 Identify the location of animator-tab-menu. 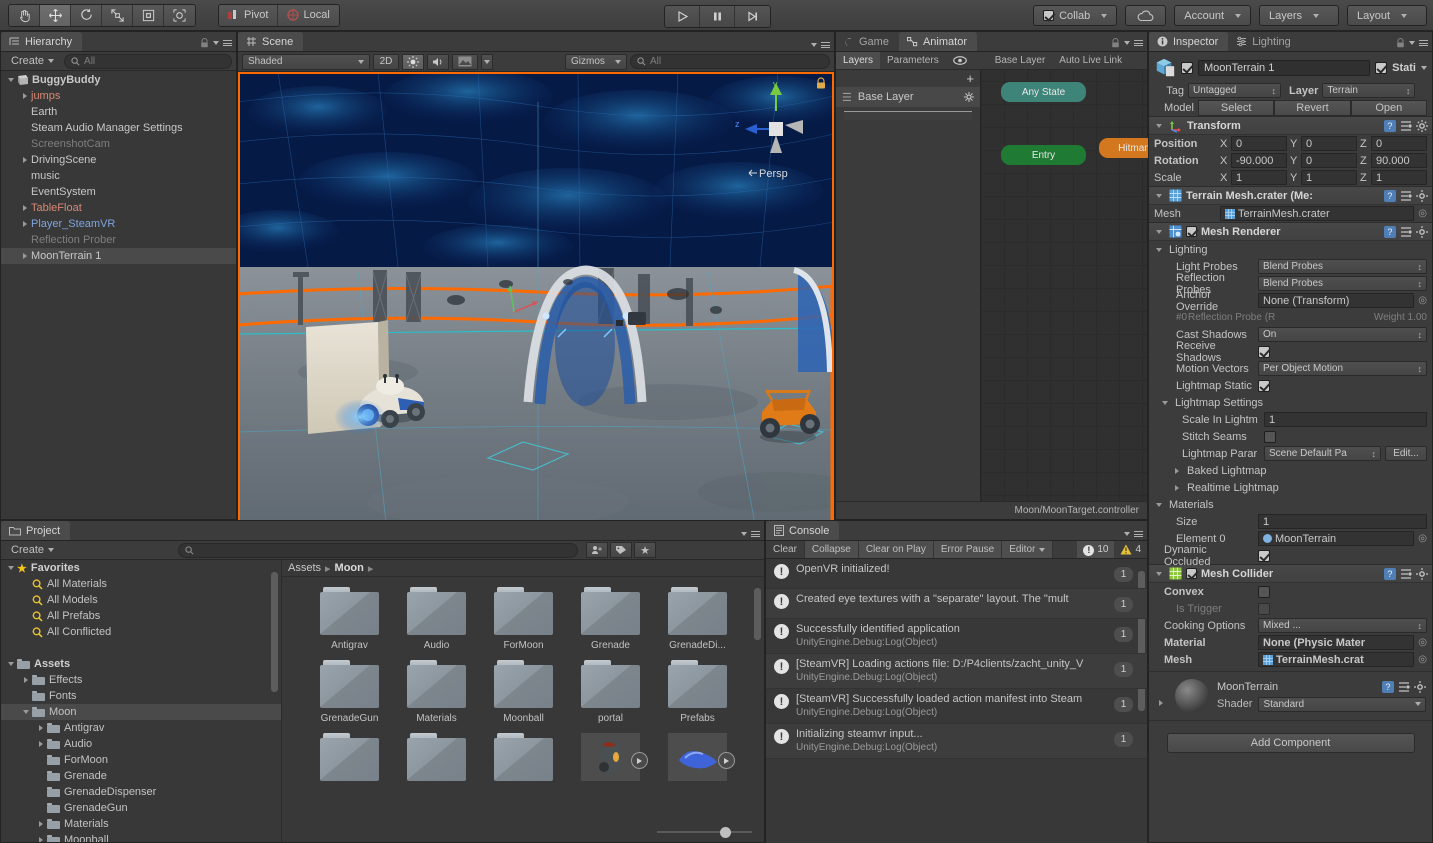
(1127, 43).